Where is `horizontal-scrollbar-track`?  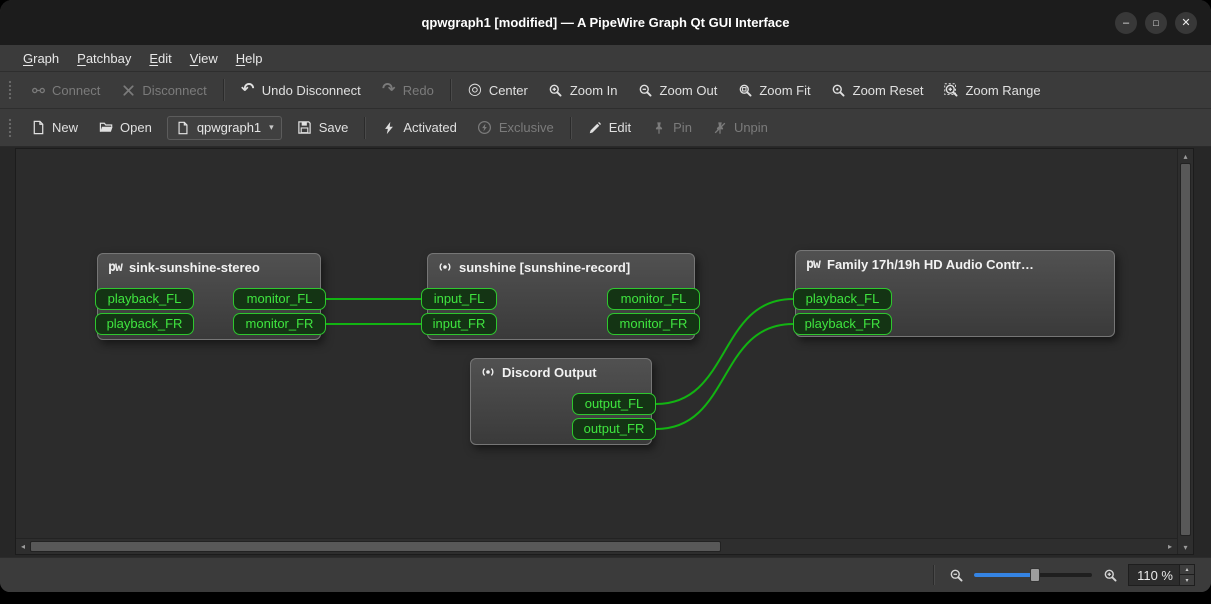 horizontal-scrollbar-track is located at coordinates (596, 546).